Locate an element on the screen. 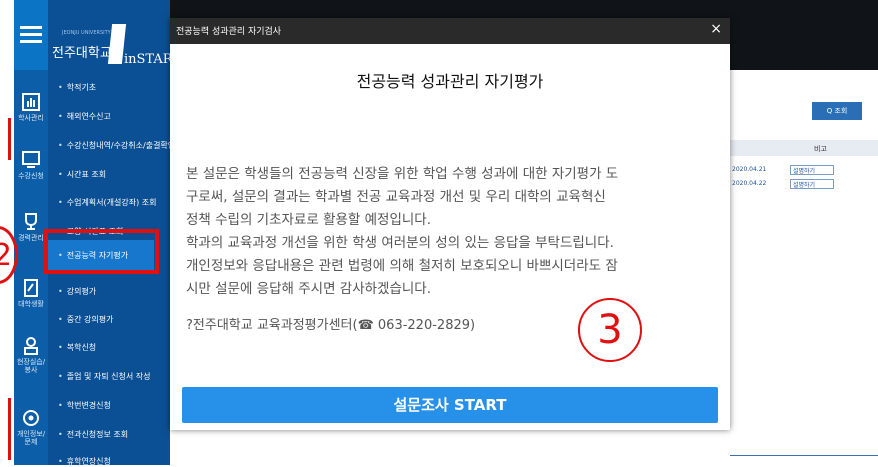 The image size is (878, 467). rail-item-academic: 학사관리 is located at coordinates (31, 107).